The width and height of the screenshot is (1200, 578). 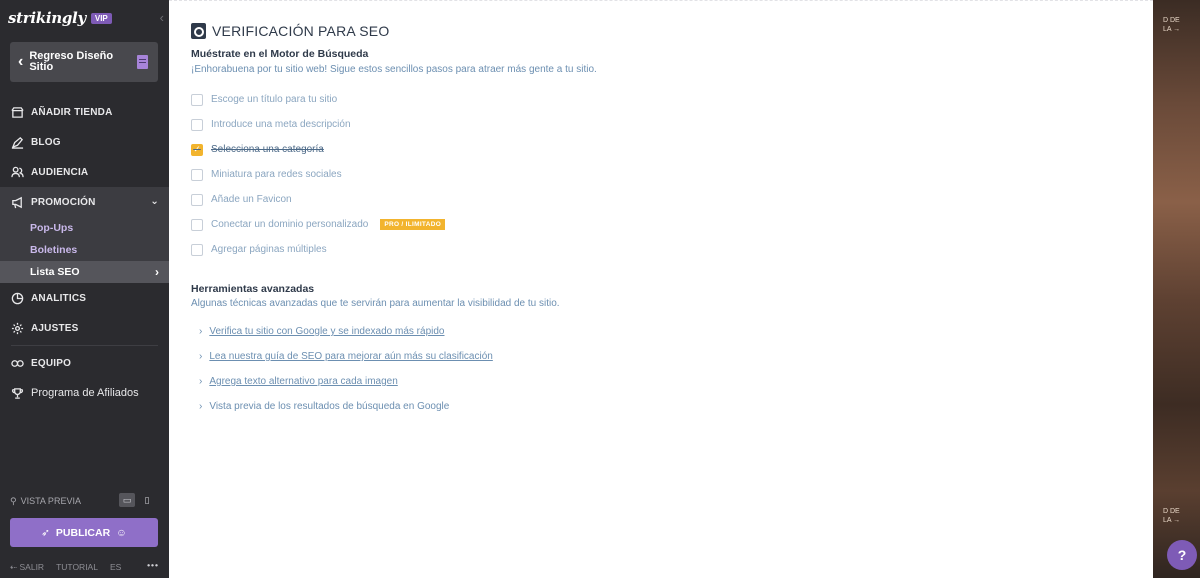 I want to click on brand: strikingly VIP, so click(x=60, y=18).